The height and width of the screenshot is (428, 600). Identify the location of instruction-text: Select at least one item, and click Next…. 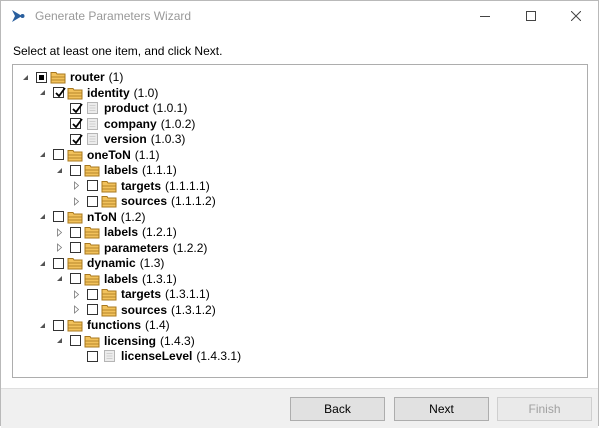
(118, 51).